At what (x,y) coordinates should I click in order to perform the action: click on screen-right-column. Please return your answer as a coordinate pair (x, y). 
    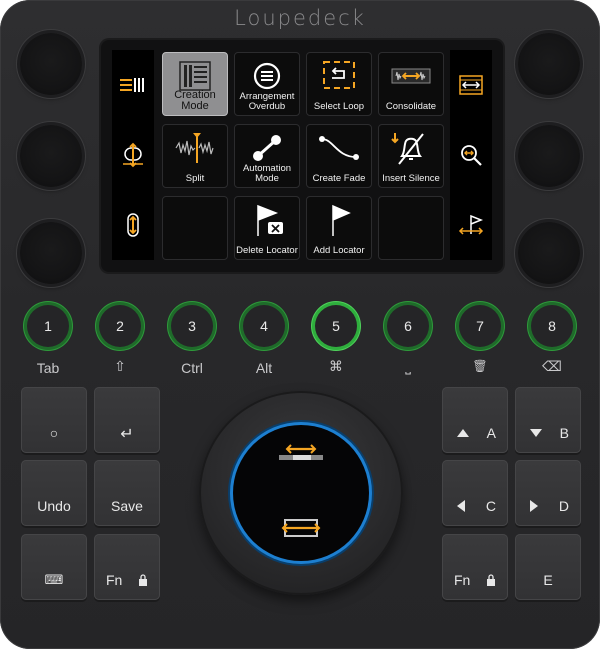
    Looking at the image, I should click on (471, 155).